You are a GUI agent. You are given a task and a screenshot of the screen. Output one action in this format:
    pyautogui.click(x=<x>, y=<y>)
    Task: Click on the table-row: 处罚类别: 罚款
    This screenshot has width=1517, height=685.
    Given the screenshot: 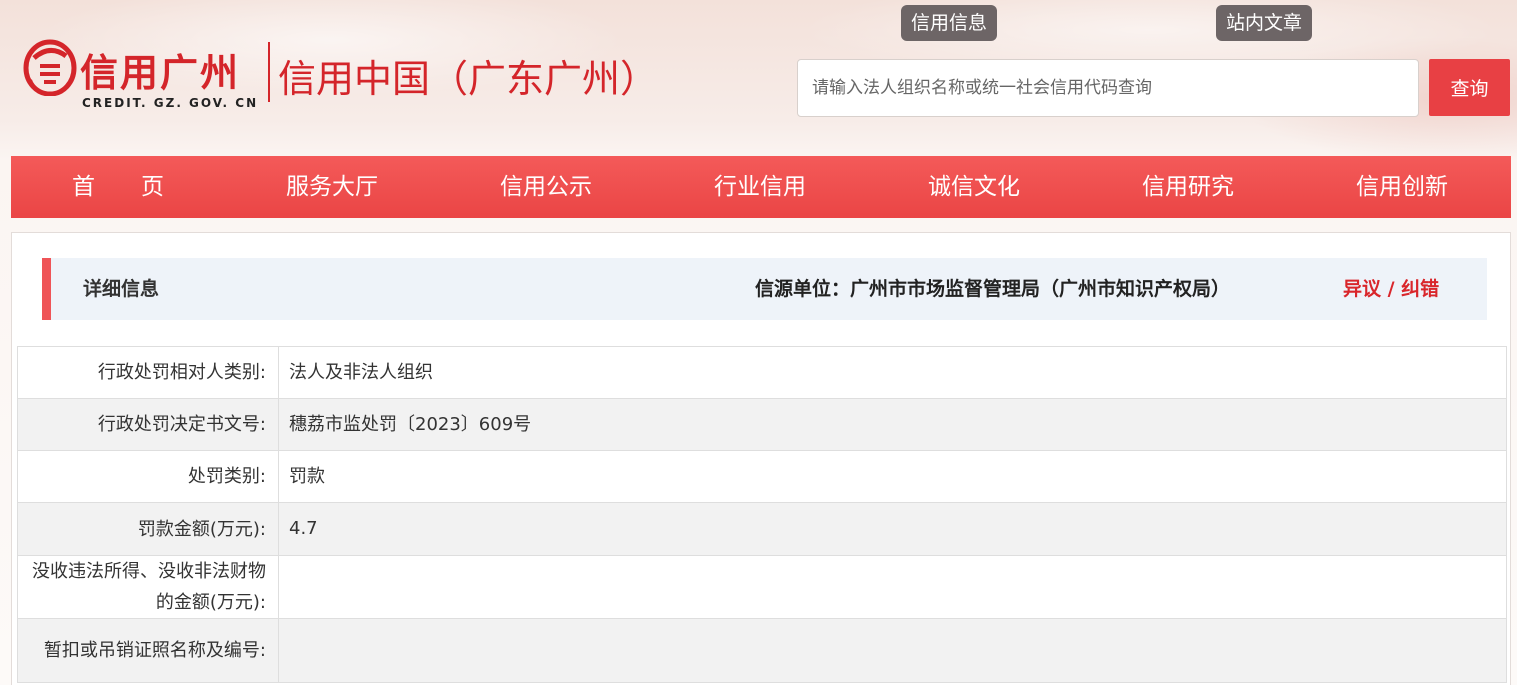 What is the action you would take?
    pyautogui.click(x=762, y=476)
    